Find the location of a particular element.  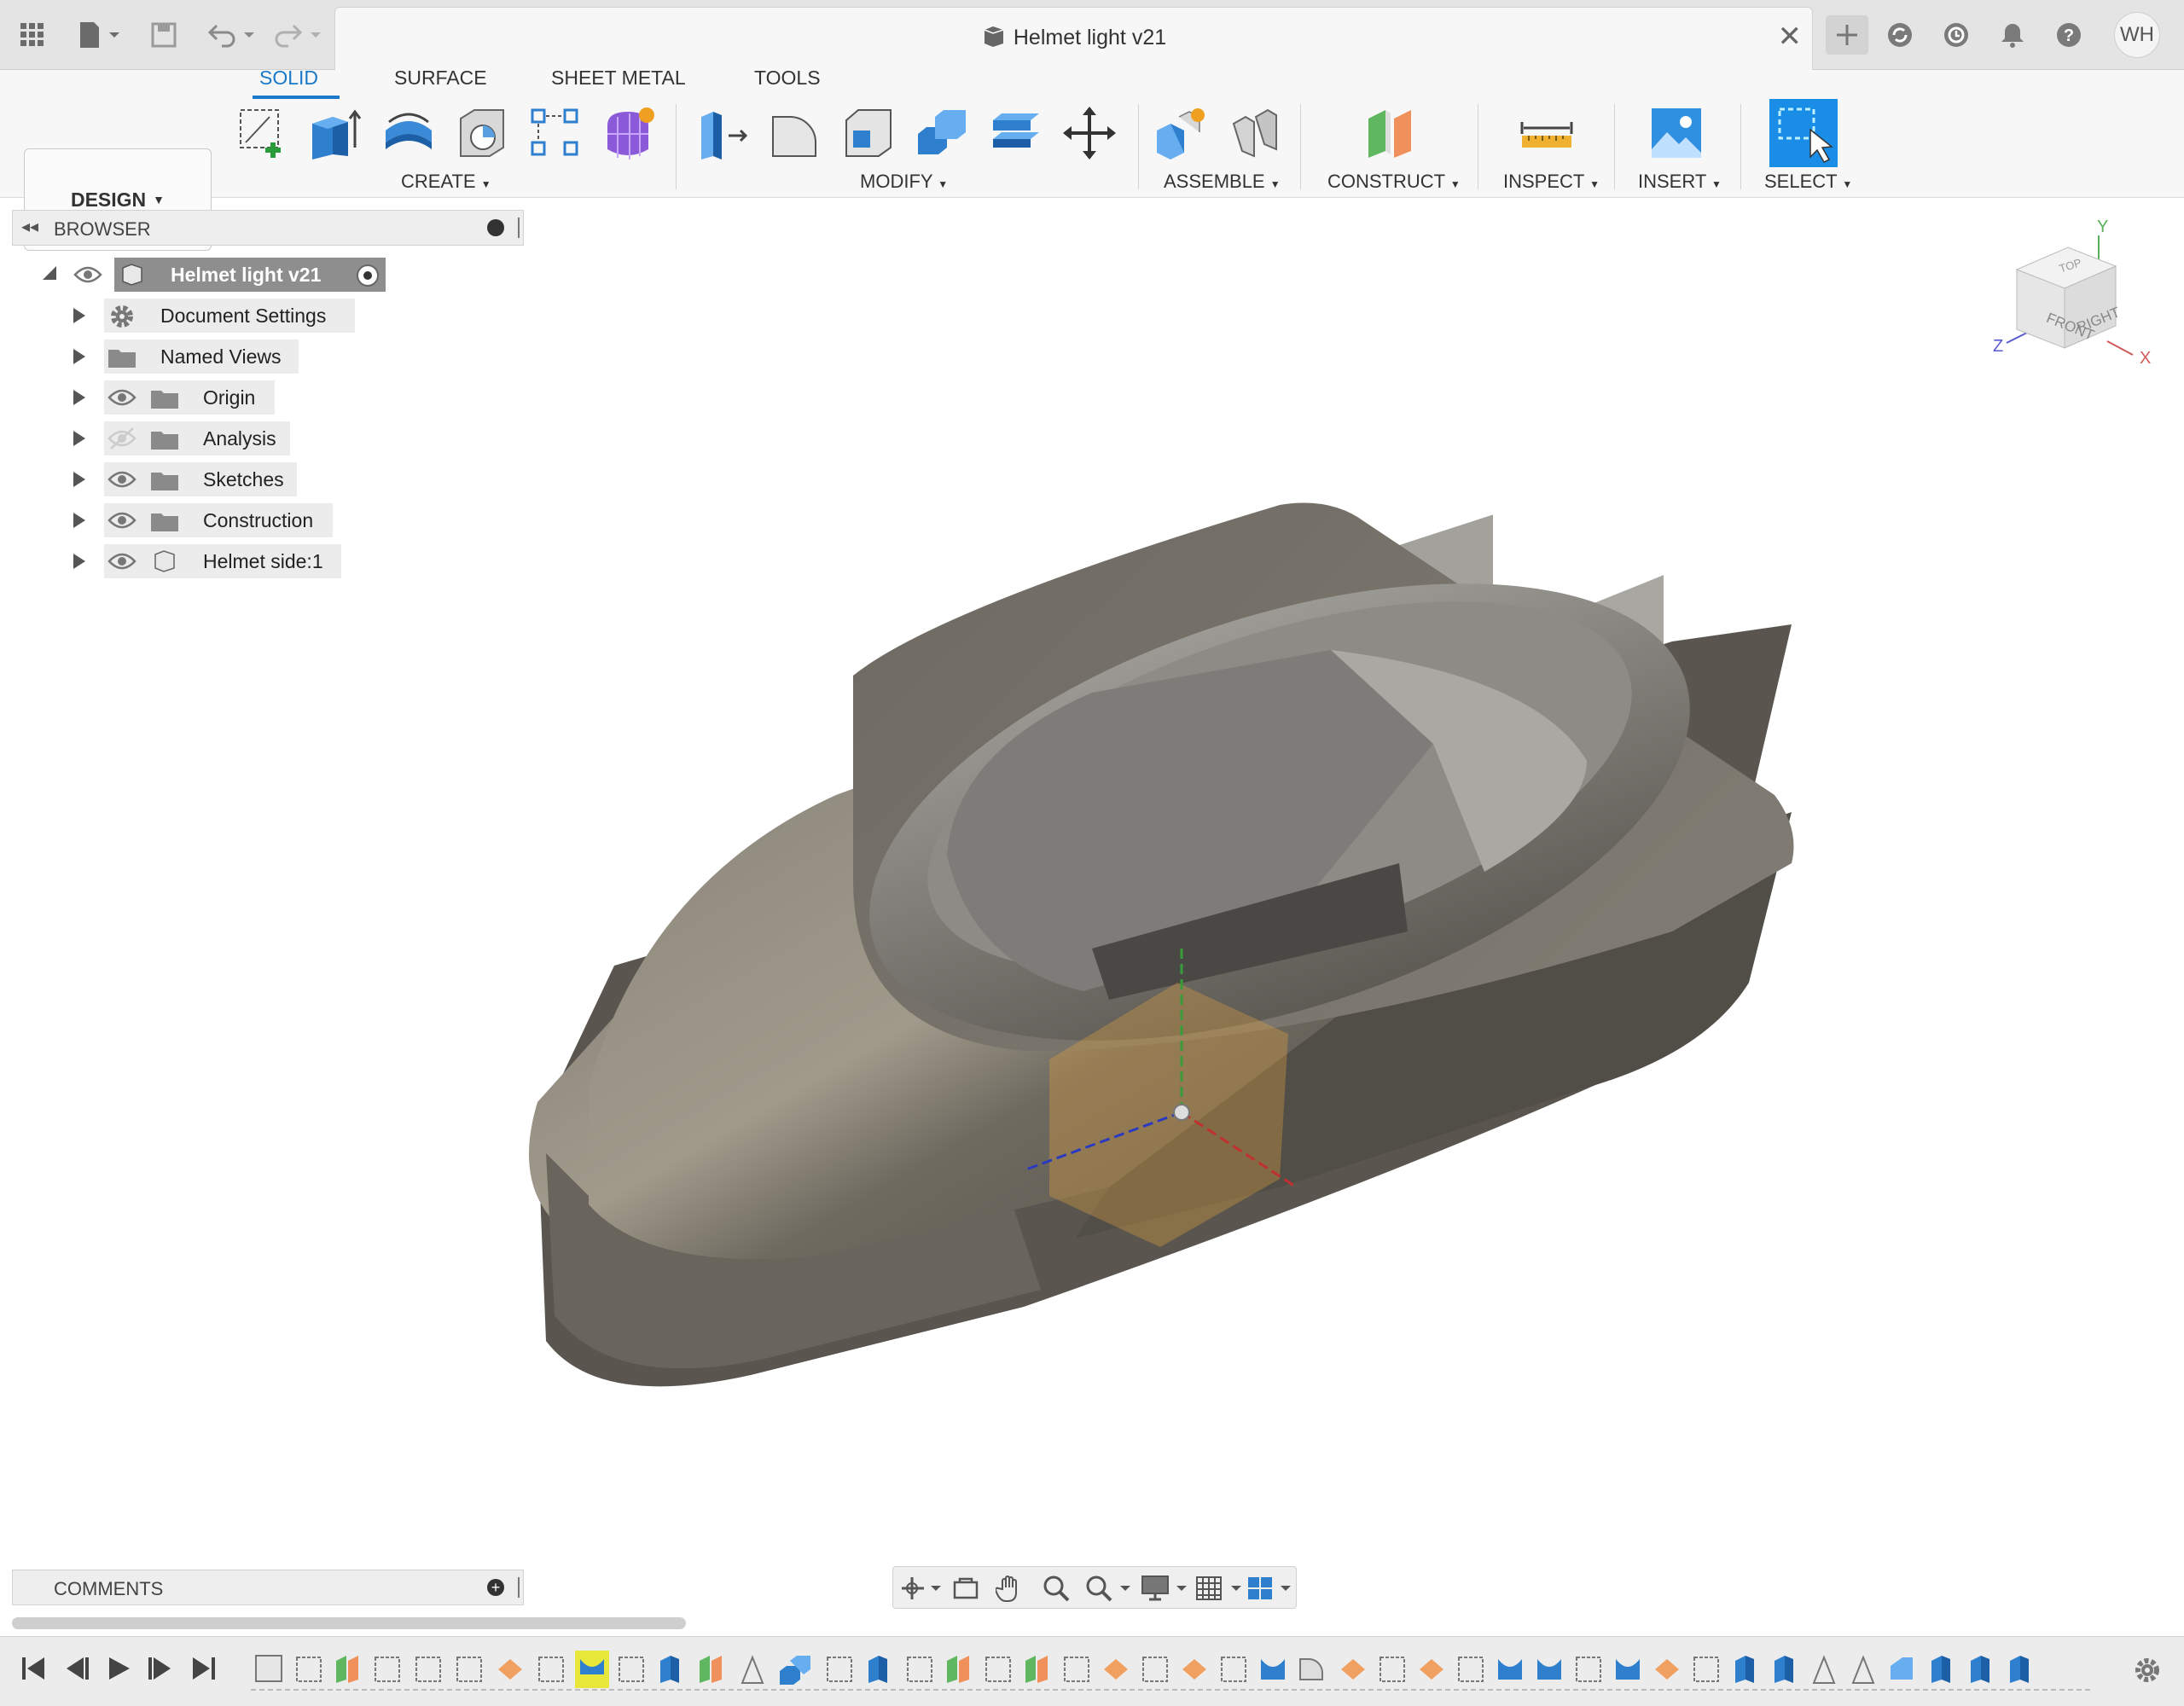

select-group-label: SELECT ▼ is located at coordinates (1808, 182).